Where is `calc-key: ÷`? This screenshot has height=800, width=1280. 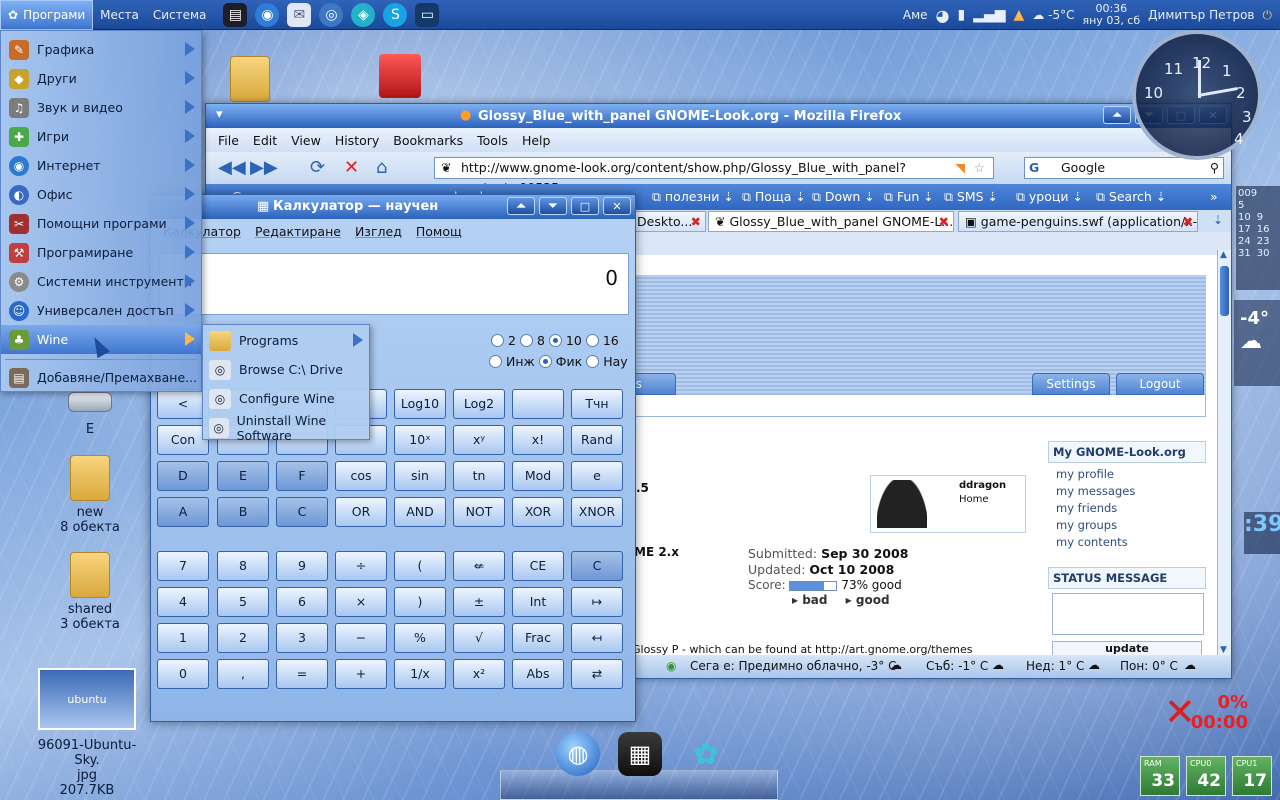 calc-key: ÷ is located at coordinates (361, 566).